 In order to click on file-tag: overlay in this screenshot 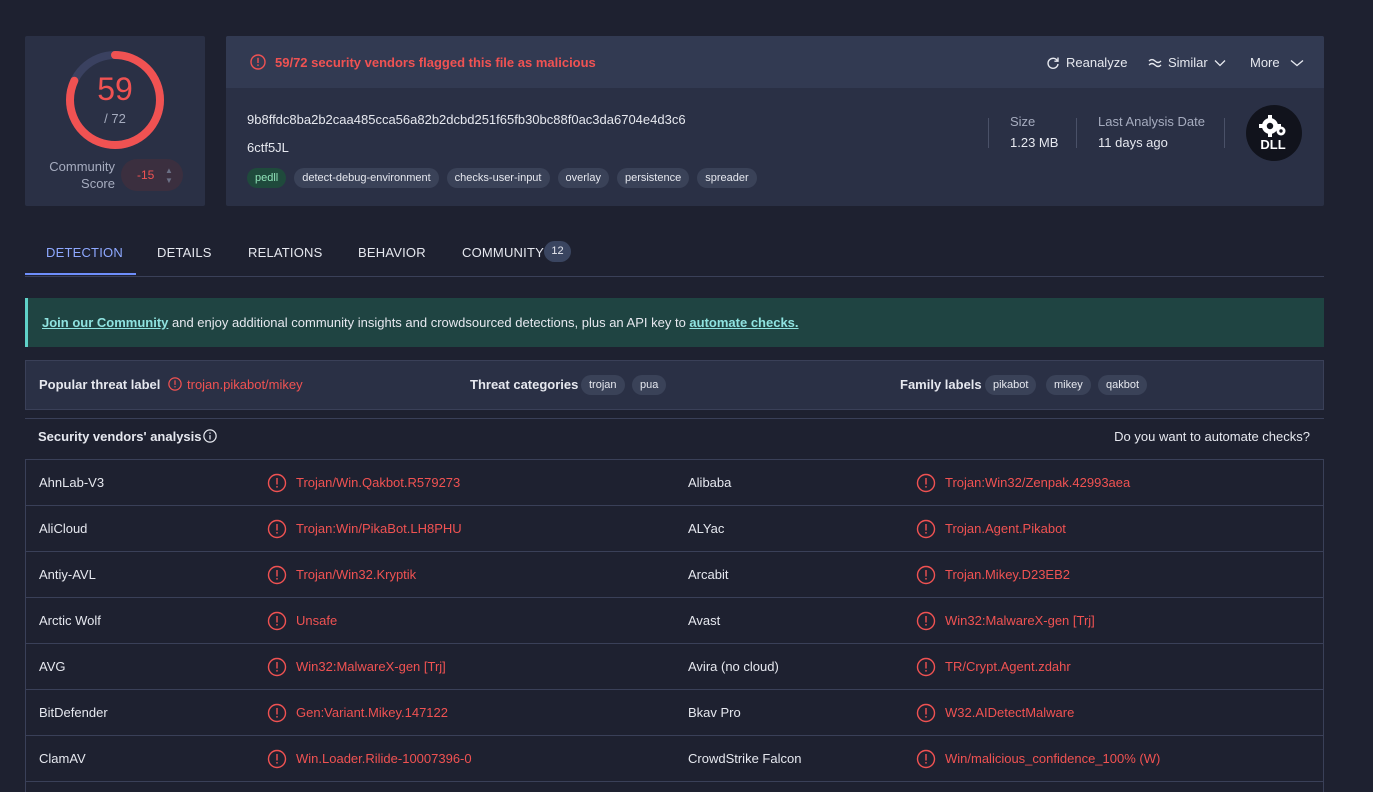, I will do `click(583, 178)`.